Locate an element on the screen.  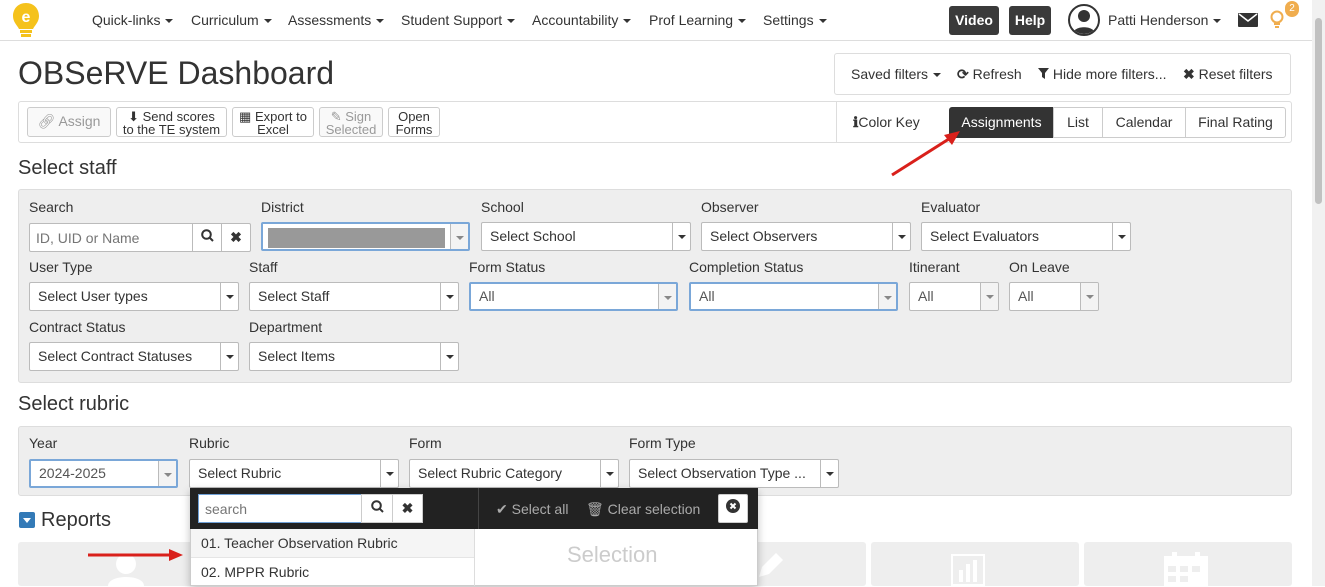
completion-status-select: All is located at coordinates (793, 296).